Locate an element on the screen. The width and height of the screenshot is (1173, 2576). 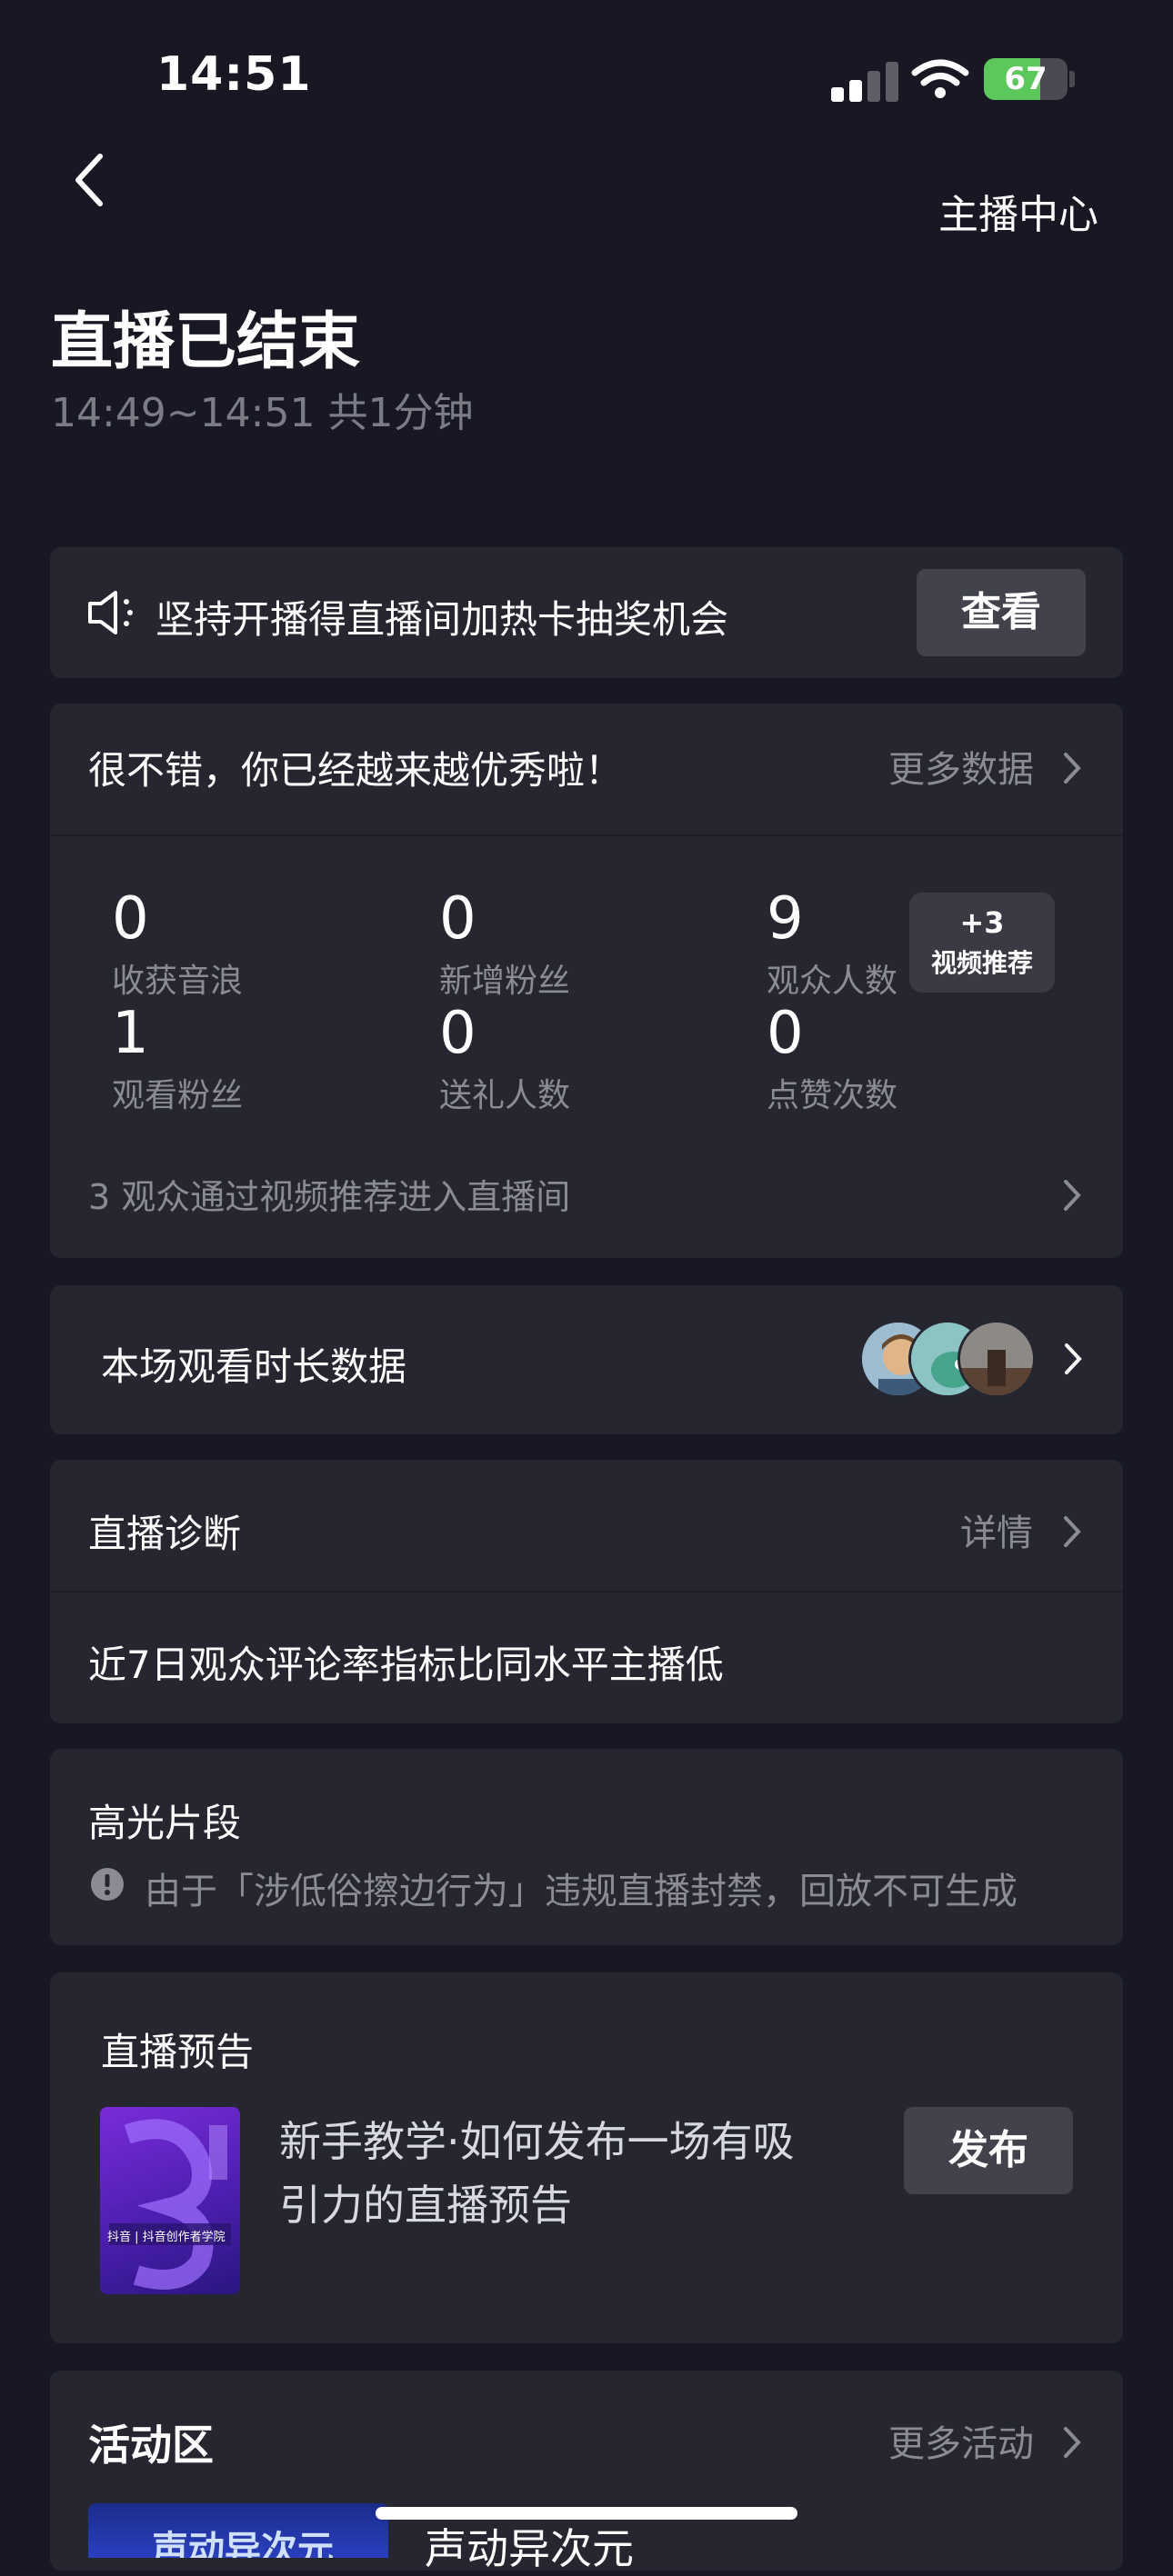
thumbnail-caption: 抖音 | 抖音创作者学院 is located at coordinates (166, 2237).